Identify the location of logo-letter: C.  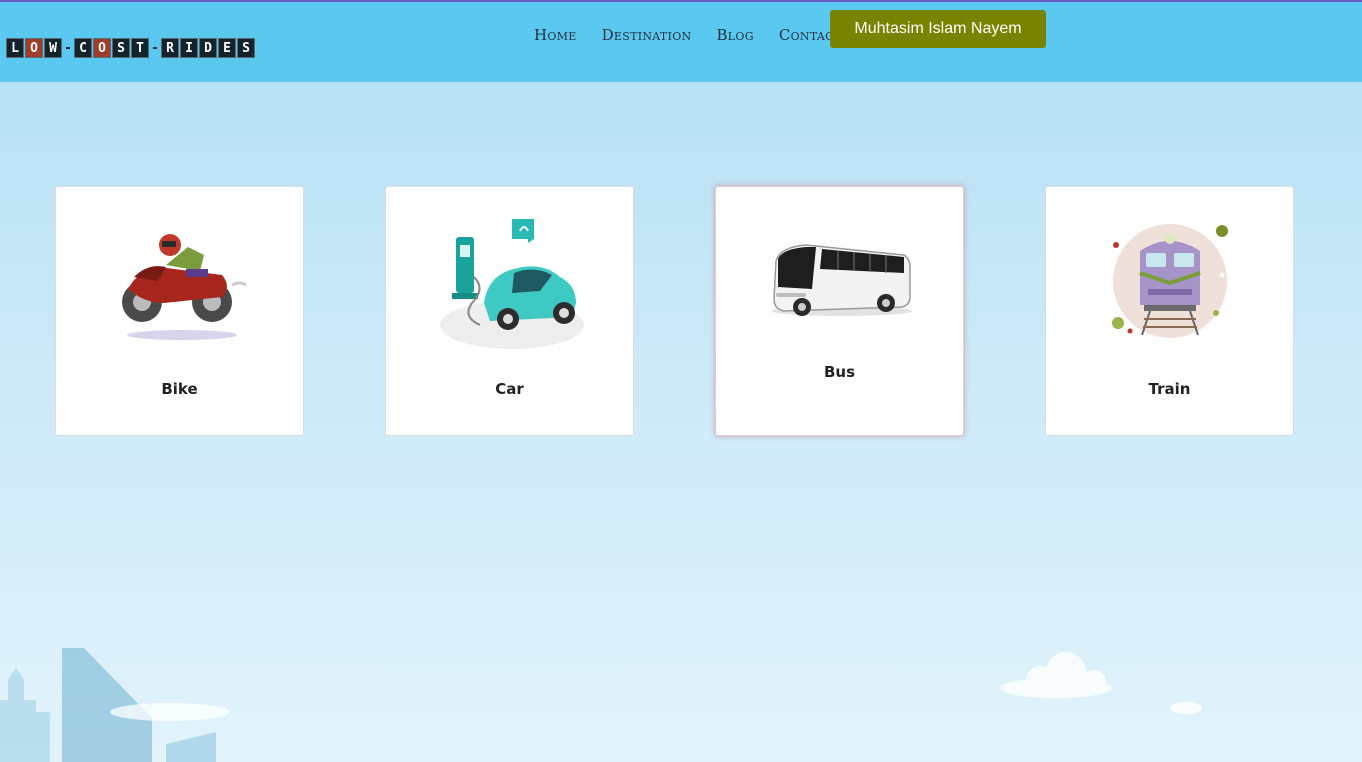
(83, 48).